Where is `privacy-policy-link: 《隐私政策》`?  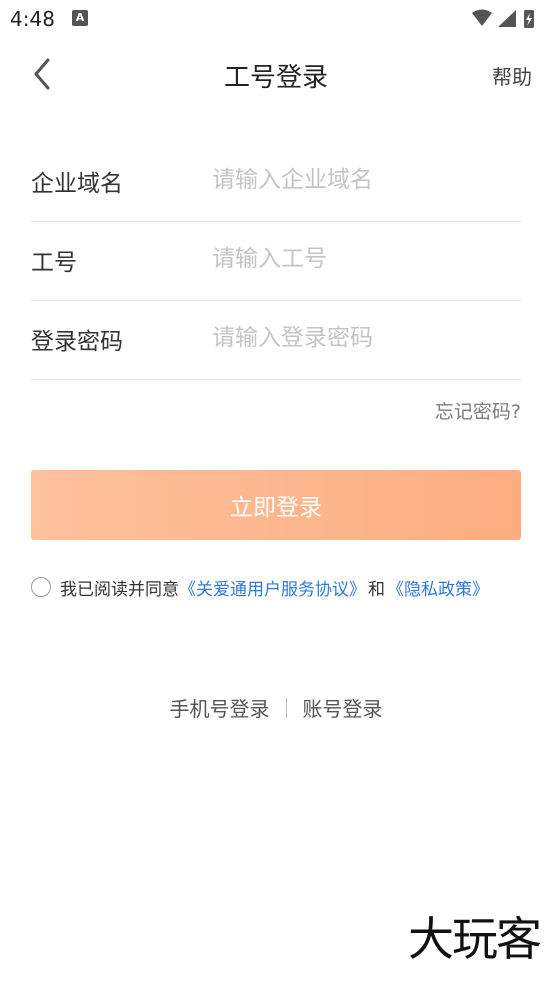
privacy-policy-link: 《隐私政策》 is located at coordinates (438, 587).